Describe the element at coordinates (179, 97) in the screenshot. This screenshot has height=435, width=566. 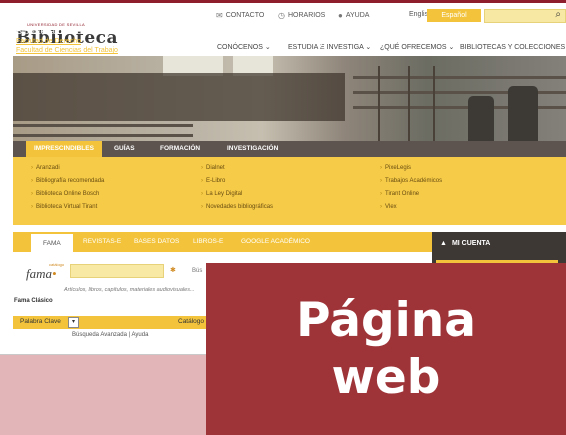
I see `banner-overlay-panel` at that location.